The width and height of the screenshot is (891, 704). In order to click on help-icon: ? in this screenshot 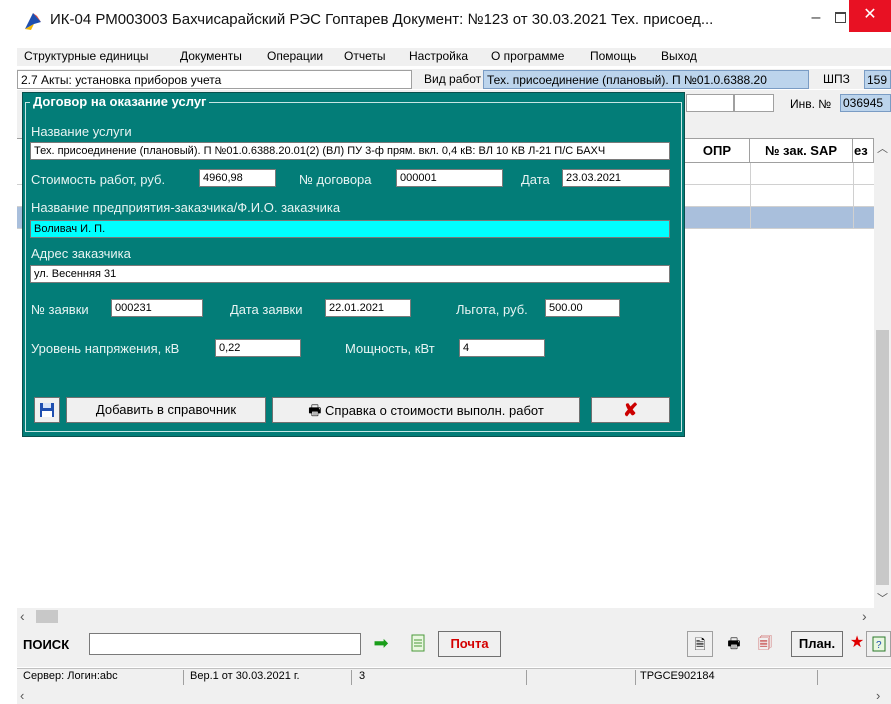, I will do `click(878, 644)`.